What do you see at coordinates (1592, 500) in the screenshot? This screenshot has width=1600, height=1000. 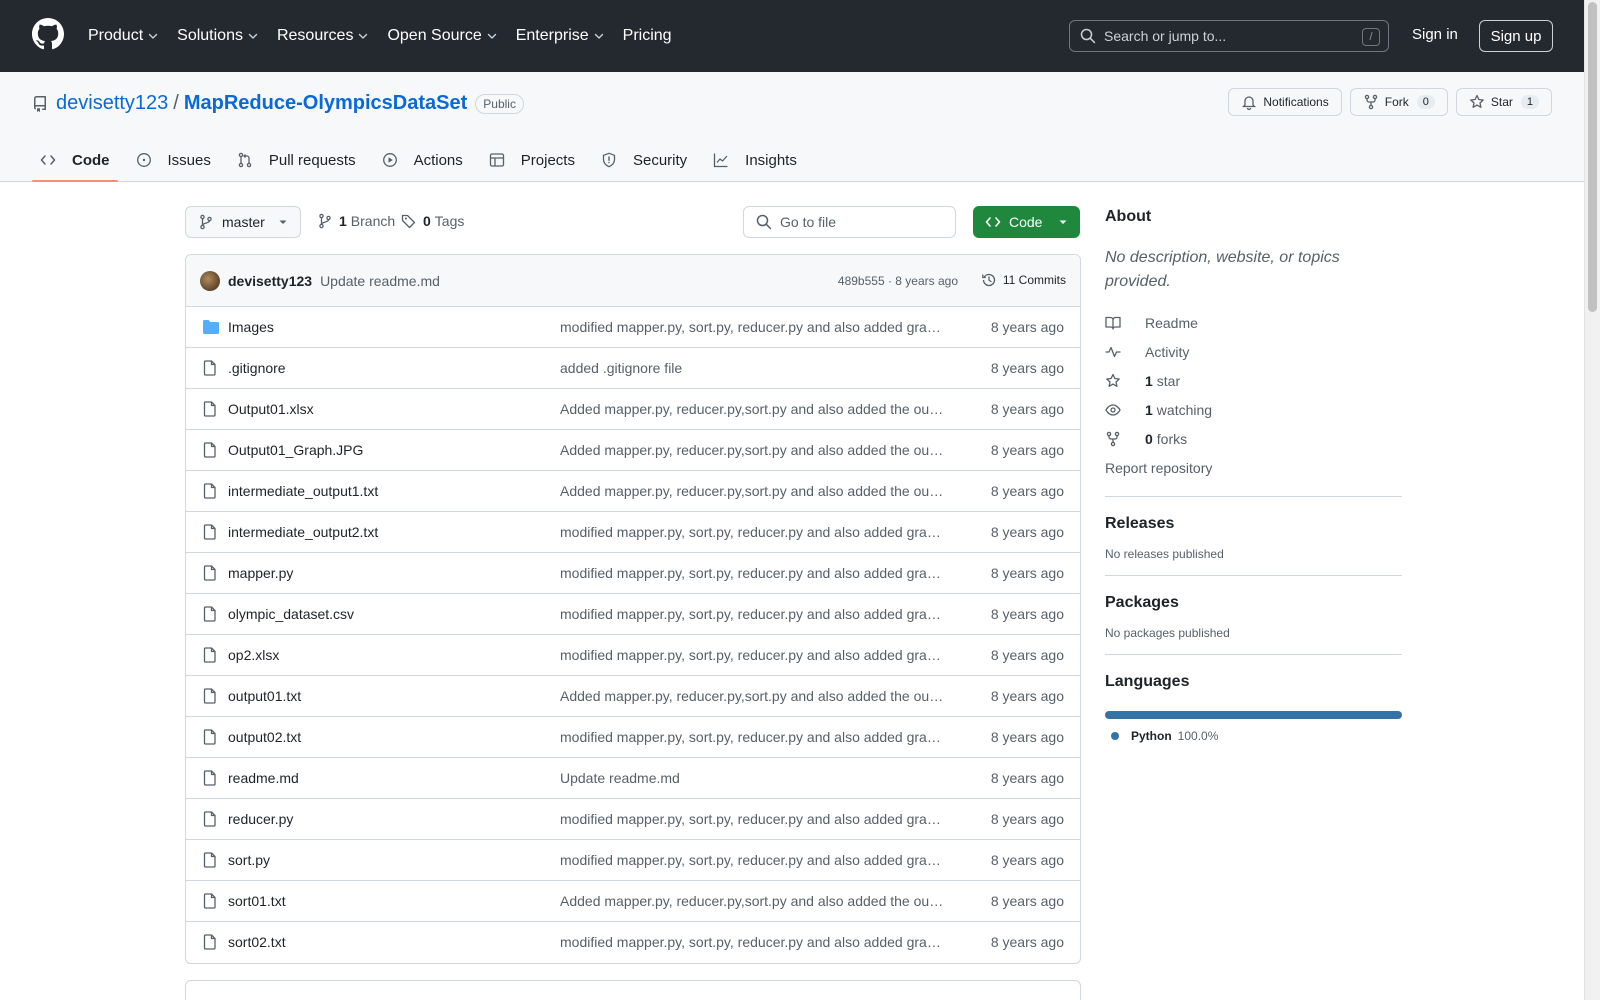 I see `page-scrollbar` at bounding box center [1592, 500].